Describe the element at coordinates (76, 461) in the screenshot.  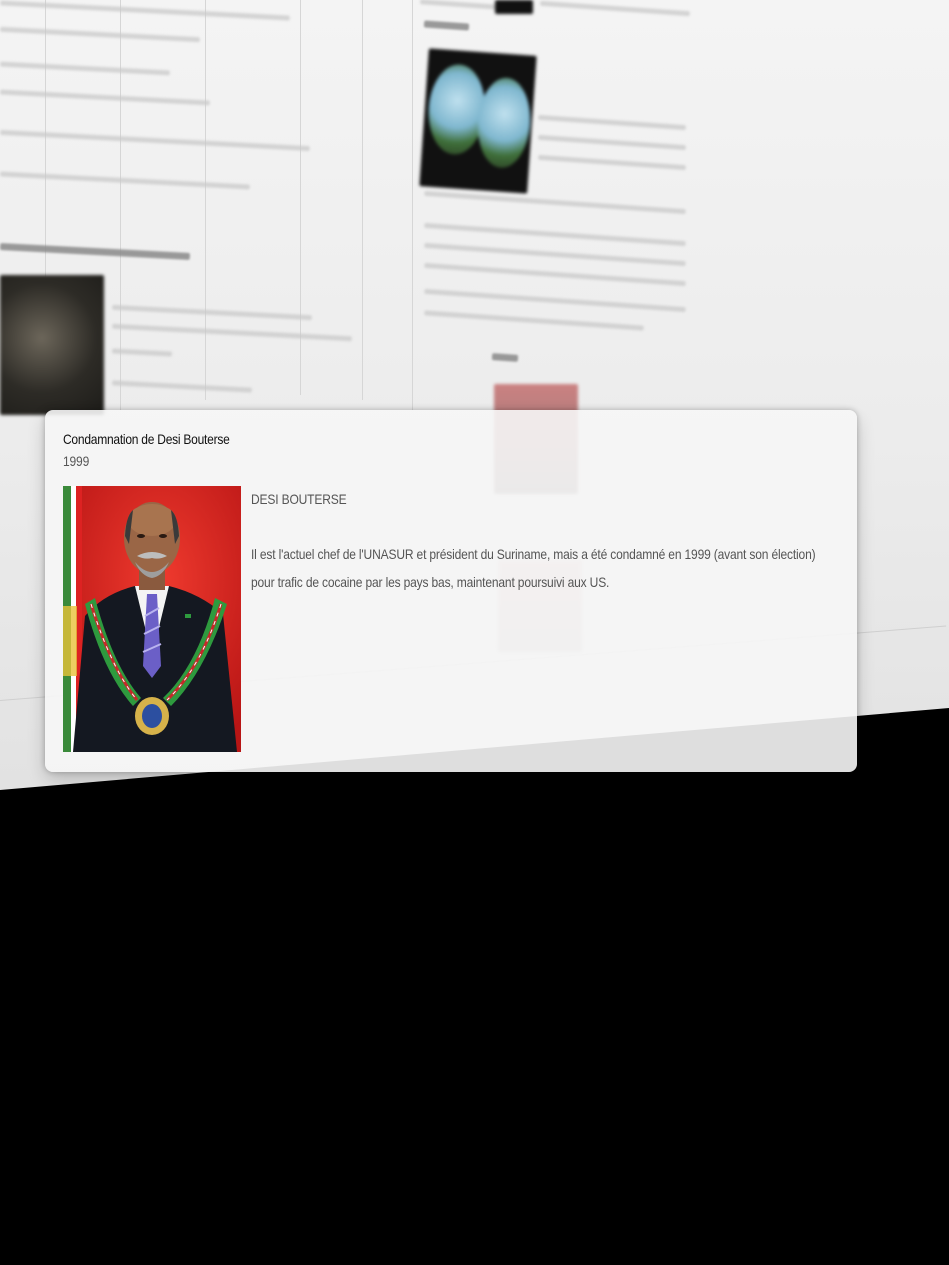
I see `event-year: 1999` at that location.